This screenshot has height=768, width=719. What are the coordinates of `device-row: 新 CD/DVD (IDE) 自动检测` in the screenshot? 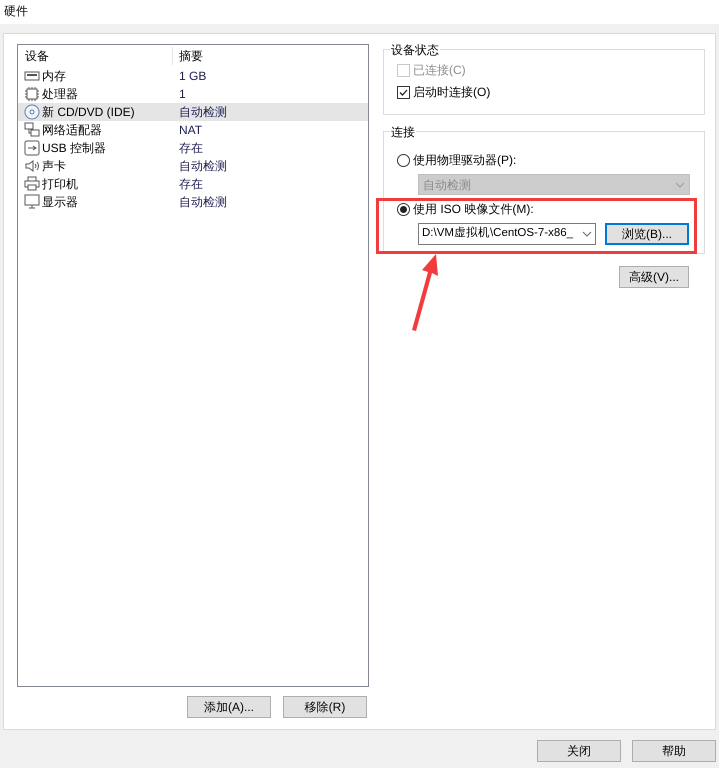 It's located at (193, 112).